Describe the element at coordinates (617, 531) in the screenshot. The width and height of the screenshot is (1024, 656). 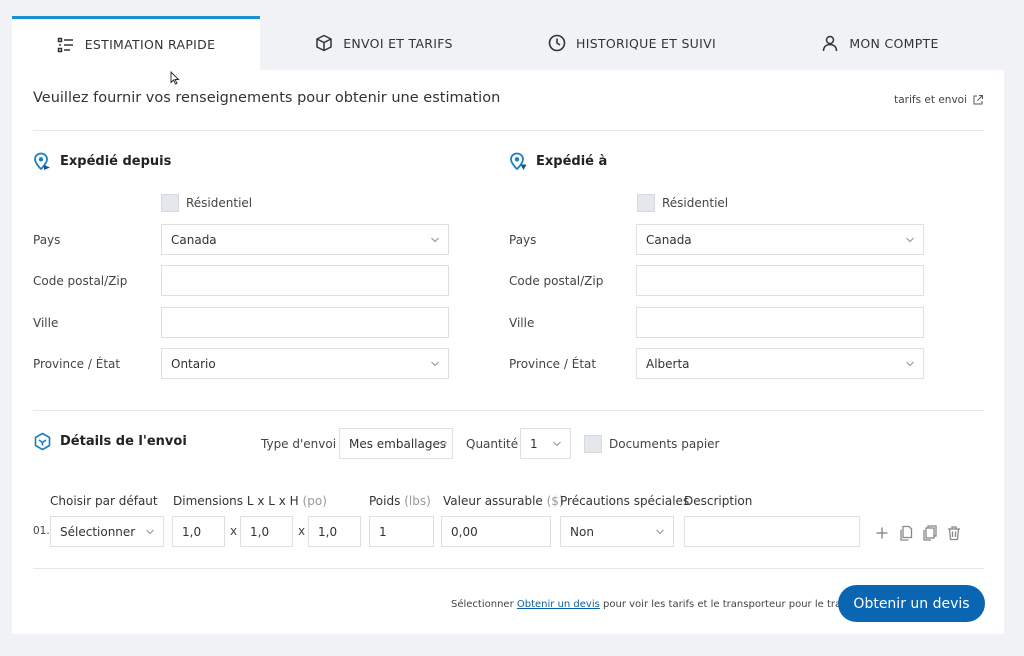
I see `precautions-select: Non` at that location.